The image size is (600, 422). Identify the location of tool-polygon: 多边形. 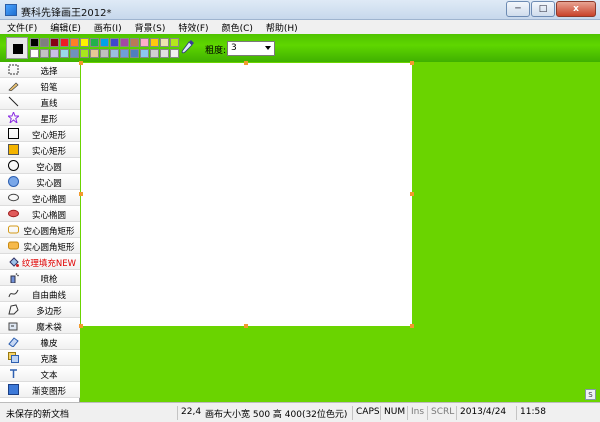
(40, 310).